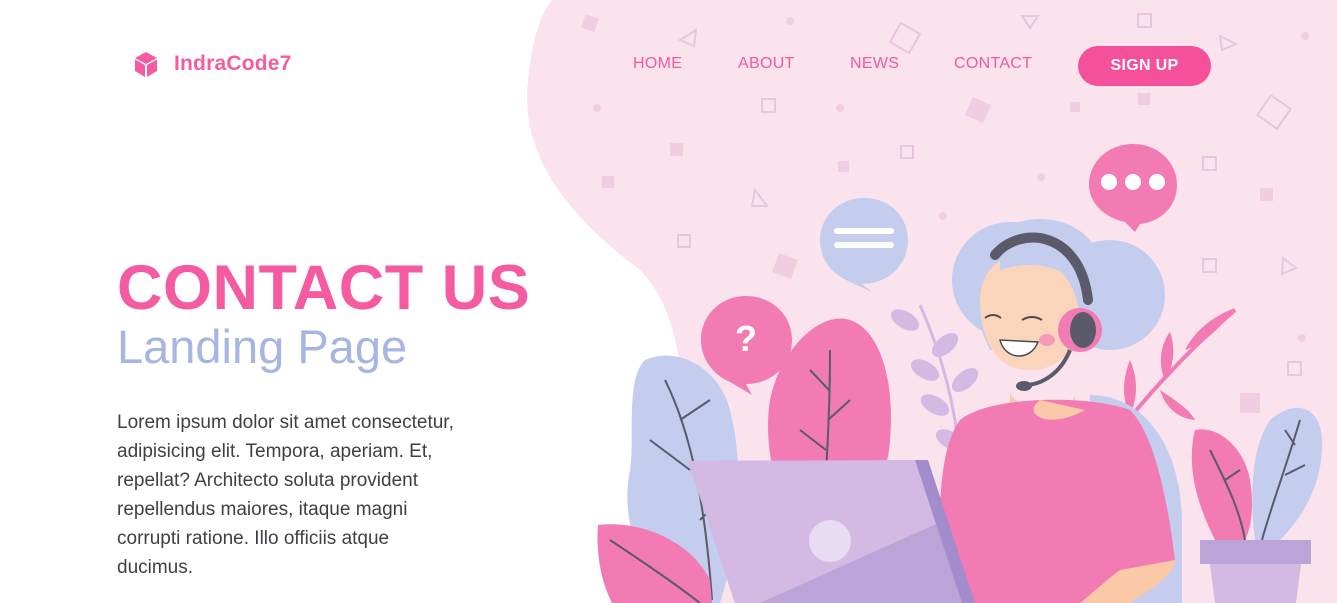 Image resolution: width=1337 pixels, height=603 pixels. Describe the element at coordinates (864, 245) in the screenshot. I see `chat-lines-bubble-icon` at that location.